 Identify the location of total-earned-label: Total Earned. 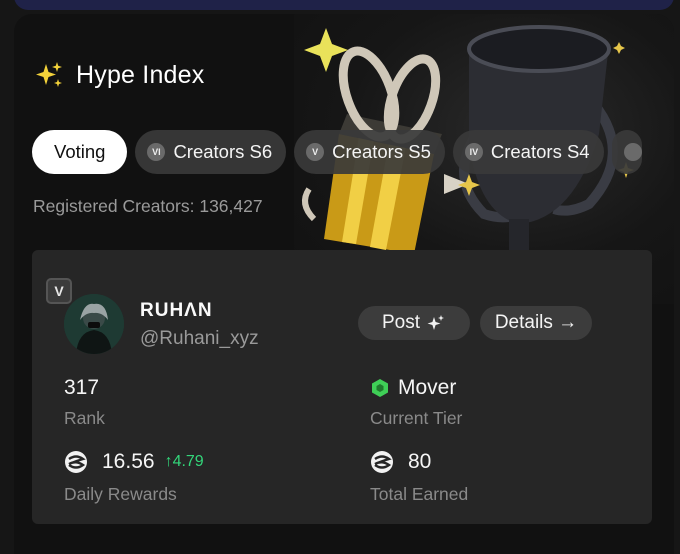
(419, 494).